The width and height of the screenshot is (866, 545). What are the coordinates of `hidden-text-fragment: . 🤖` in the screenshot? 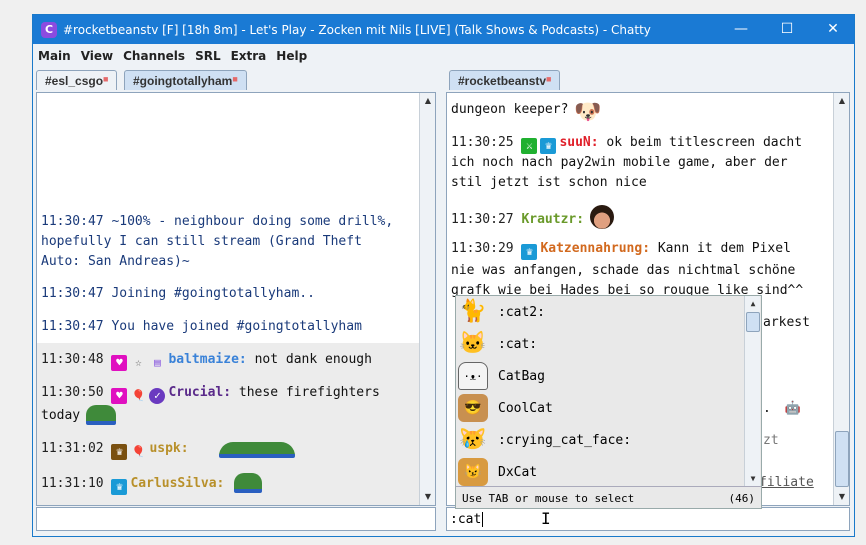 It's located at (782, 409).